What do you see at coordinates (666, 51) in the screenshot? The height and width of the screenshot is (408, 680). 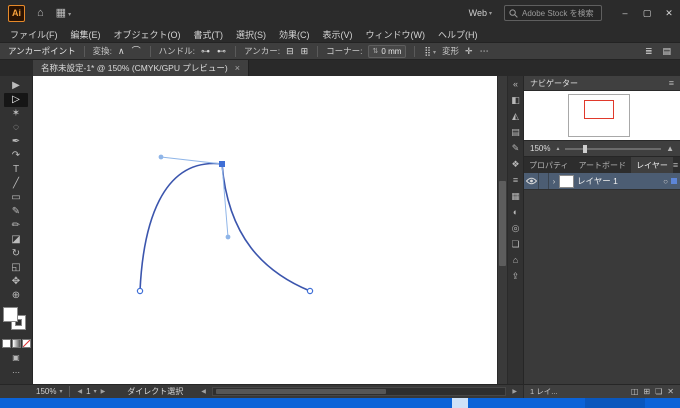 I see `dock-icon: ▤` at bounding box center [666, 51].